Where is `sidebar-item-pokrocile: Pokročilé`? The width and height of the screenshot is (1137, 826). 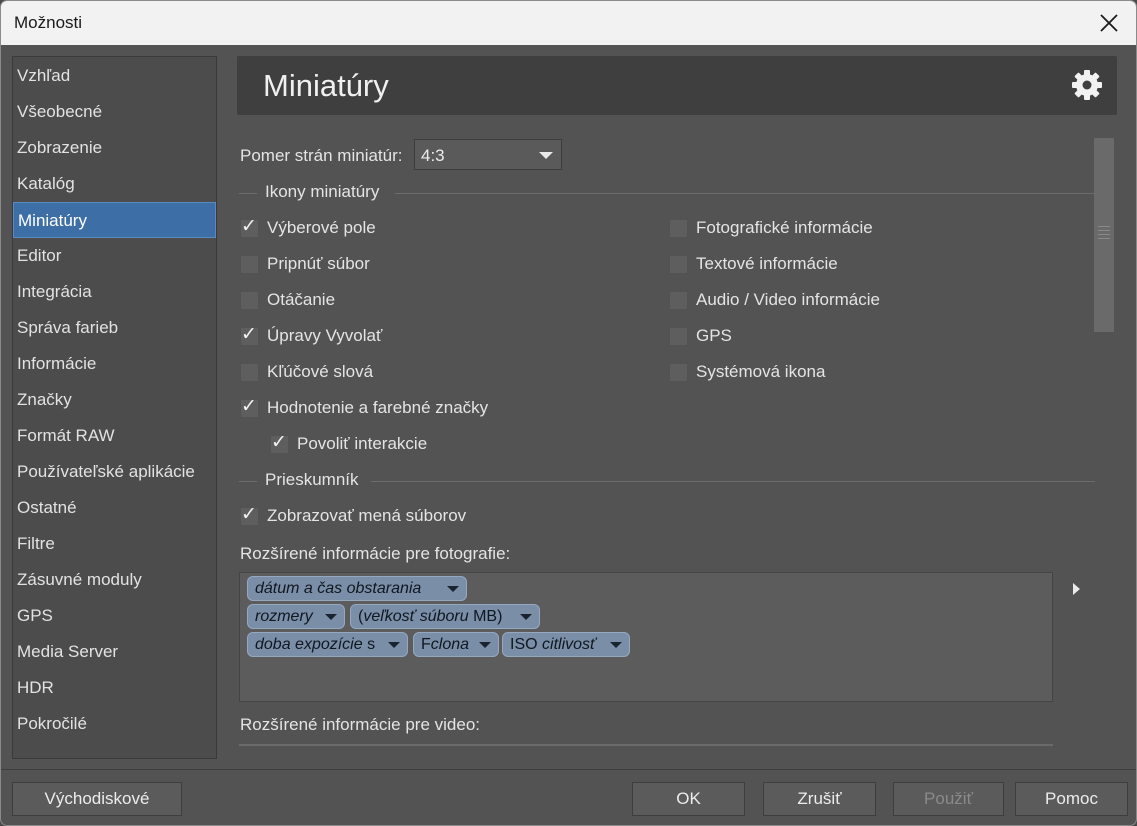
sidebar-item-pokrocile: Pokročilé is located at coordinates (114, 724).